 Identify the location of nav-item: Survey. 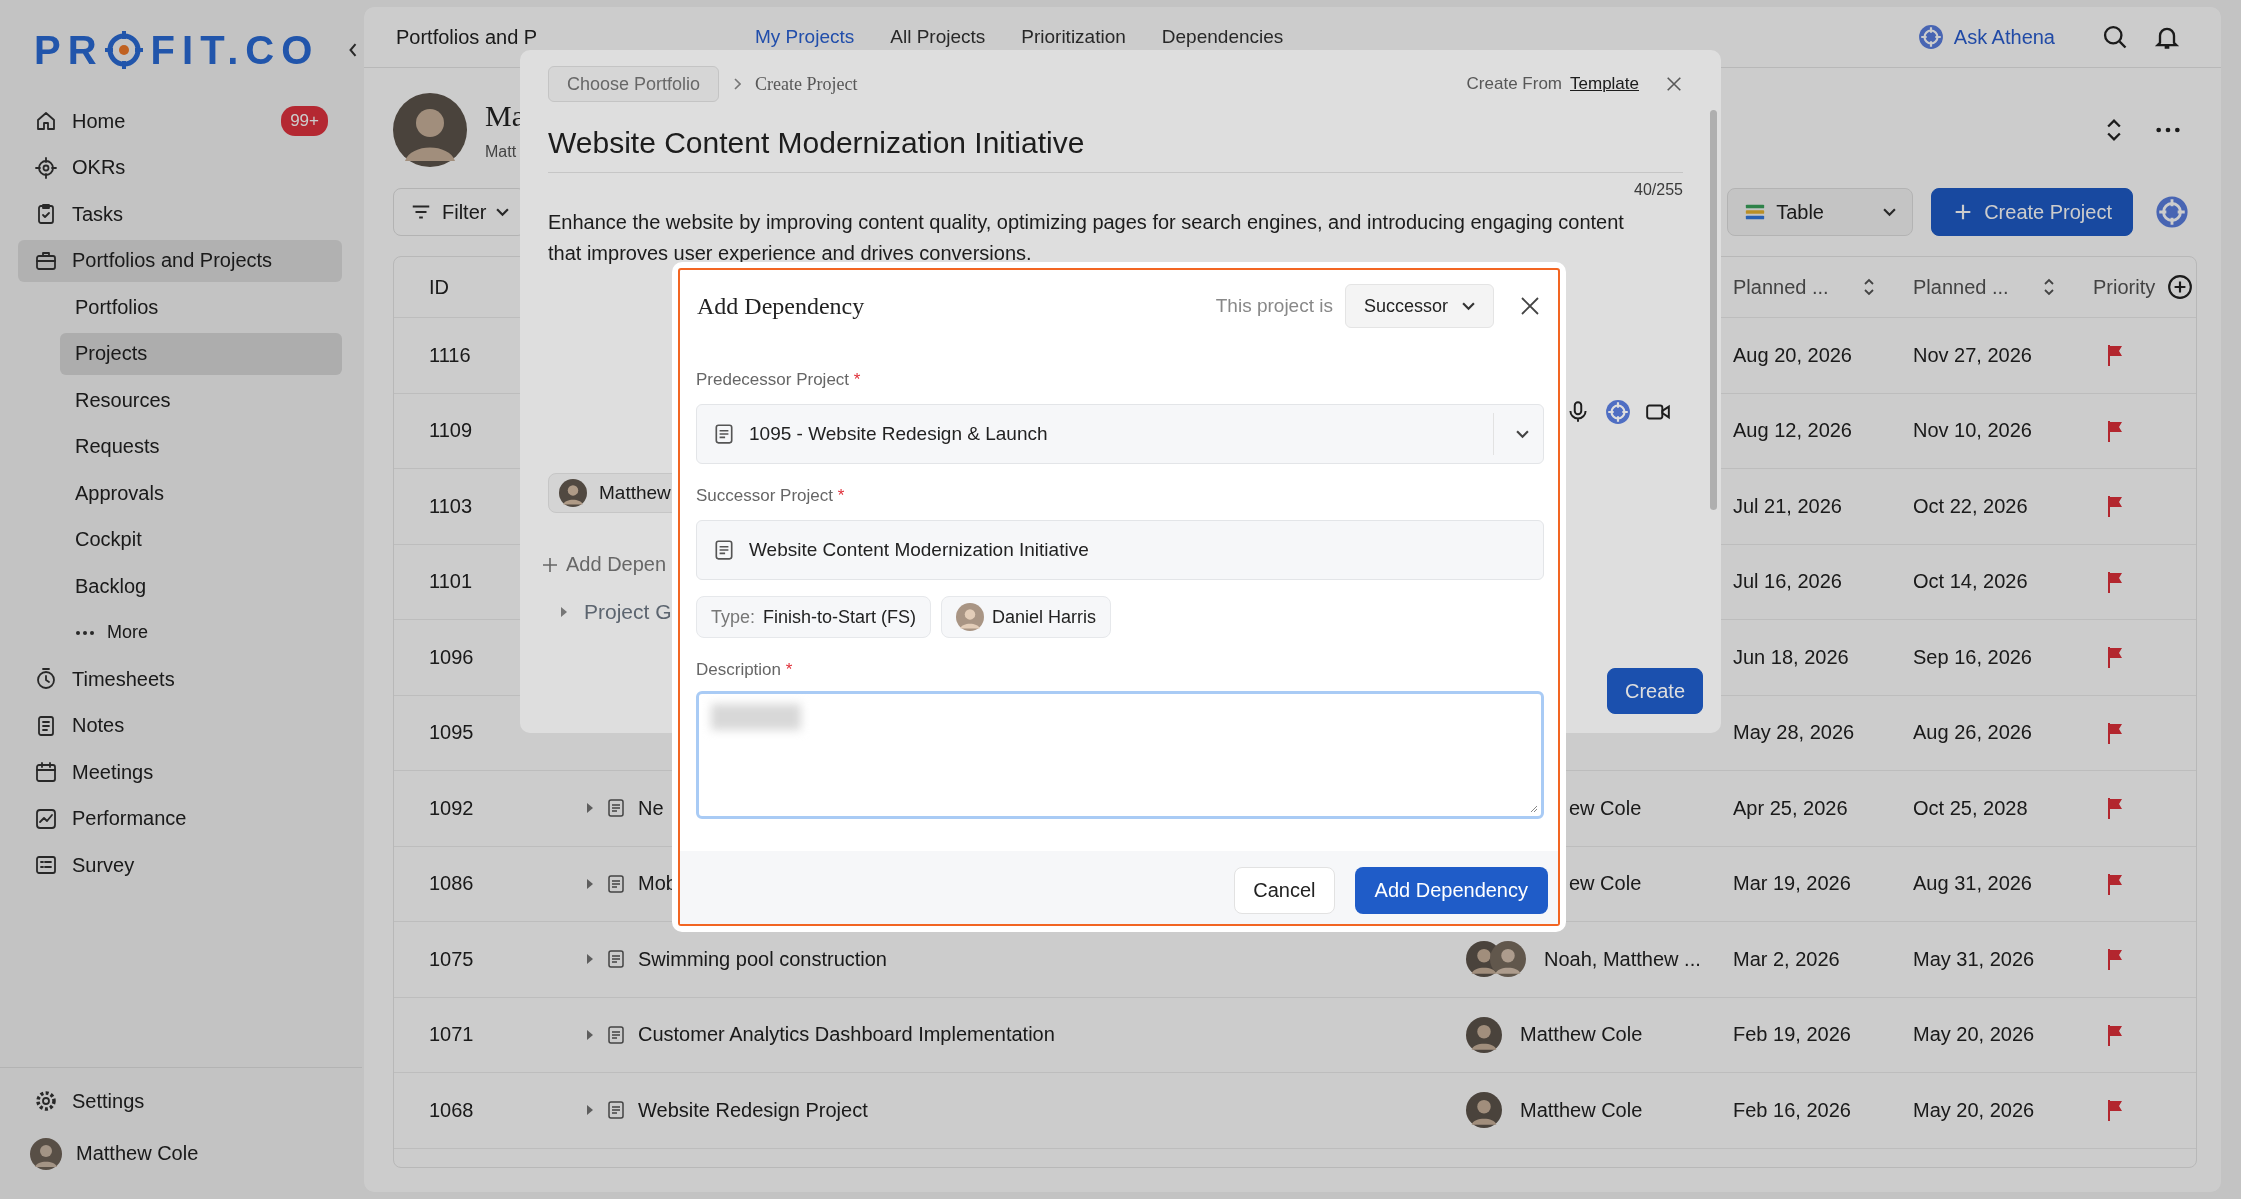
(180, 865).